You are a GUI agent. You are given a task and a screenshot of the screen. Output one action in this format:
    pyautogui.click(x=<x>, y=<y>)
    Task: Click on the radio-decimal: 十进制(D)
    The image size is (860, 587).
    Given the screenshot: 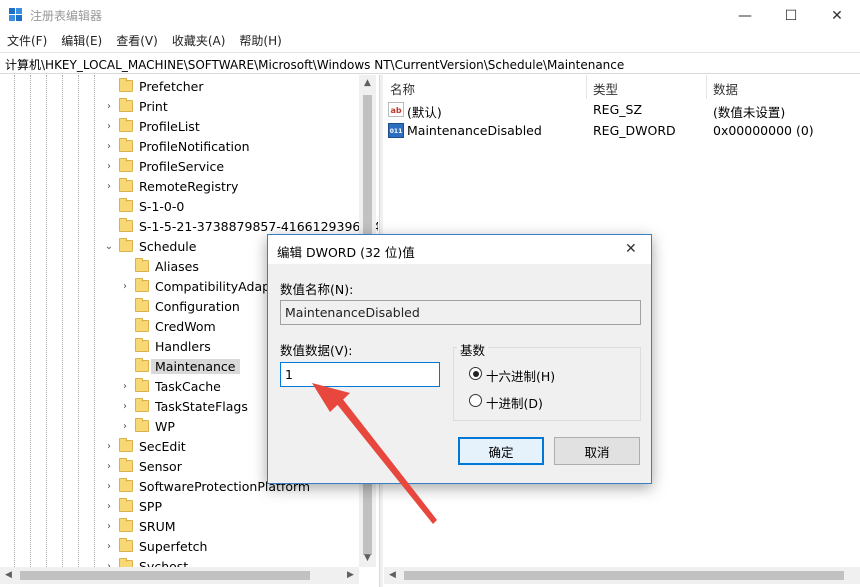 What is the action you would take?
    pyautogui.click(x=549, y=402)
    